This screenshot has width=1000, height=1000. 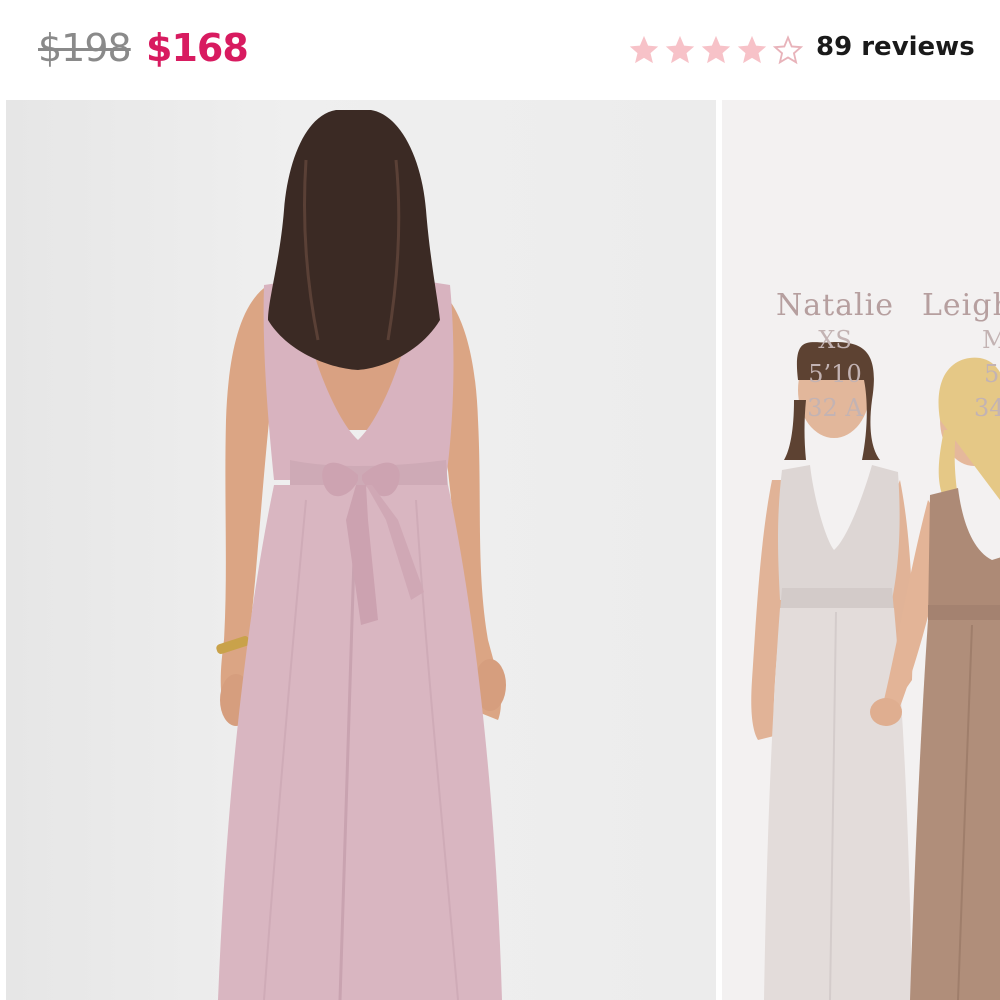 What do you see at coordinates (788, 50) in the screenshot?
I see `star-empty-icon` at bounding box center [788, 50].